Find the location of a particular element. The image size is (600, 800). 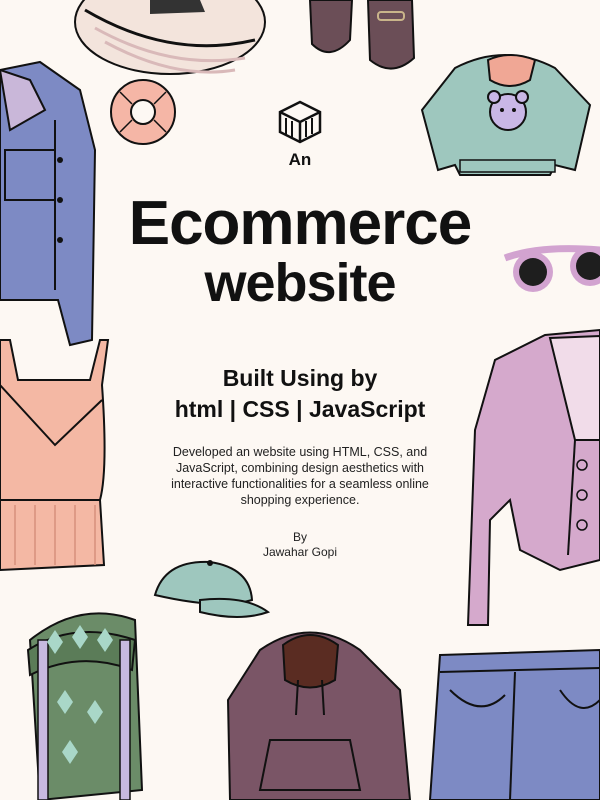

cube-logo-icon is located at coordinates (300, 122).